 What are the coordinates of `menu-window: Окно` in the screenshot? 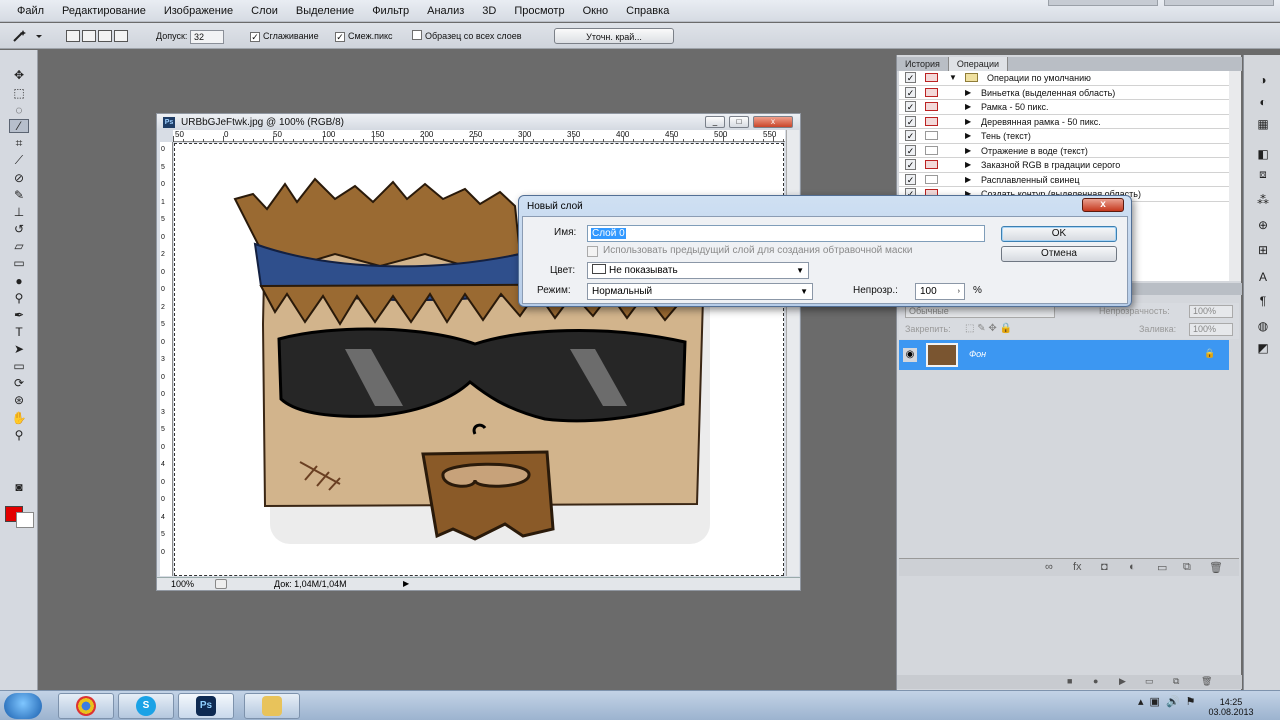 It's located at (596, 11).